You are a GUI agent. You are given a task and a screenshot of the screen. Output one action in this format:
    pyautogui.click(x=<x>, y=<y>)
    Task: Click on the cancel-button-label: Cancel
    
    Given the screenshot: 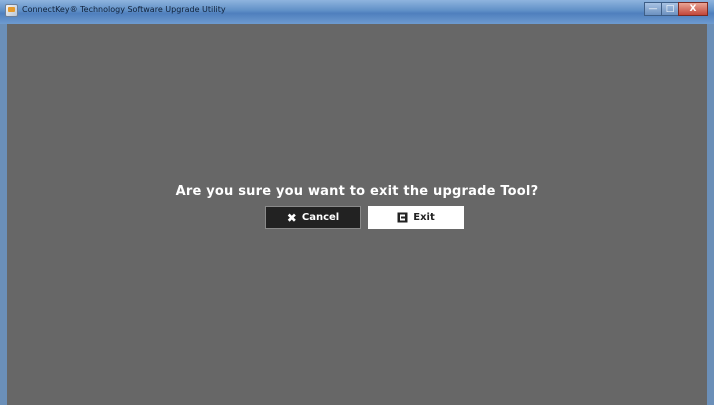 What is the action you would take?
    pyautogui.click(x=320, y=217)
    